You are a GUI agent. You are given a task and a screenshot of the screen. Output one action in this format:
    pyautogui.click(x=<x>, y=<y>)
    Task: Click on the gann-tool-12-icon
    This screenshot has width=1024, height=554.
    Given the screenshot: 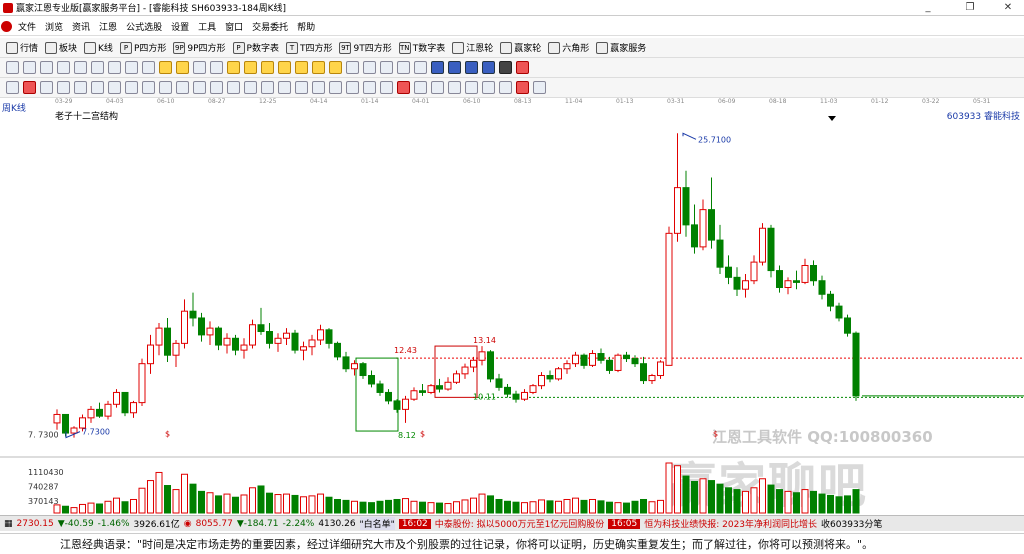 What is the action you would take?
    pyautogui.click(x=199, y=87)
    